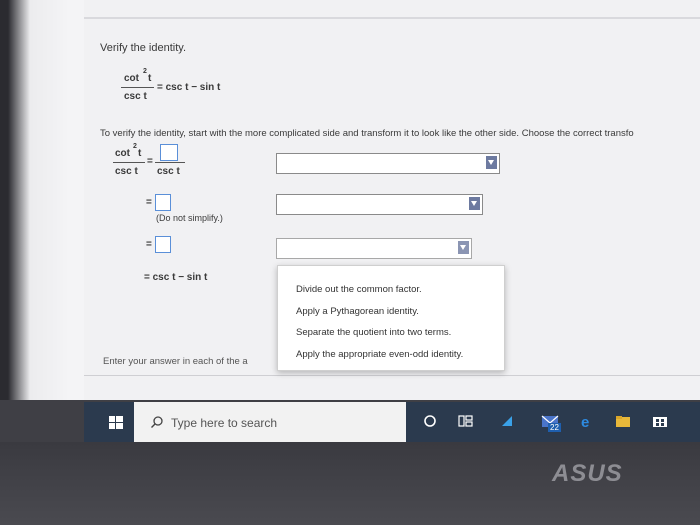 This screenshot has height=525, width=700. What do you see at coordinates (116, 422) in the screenshot?
I see `windows-start-icon` at bounding box center [116, 422].